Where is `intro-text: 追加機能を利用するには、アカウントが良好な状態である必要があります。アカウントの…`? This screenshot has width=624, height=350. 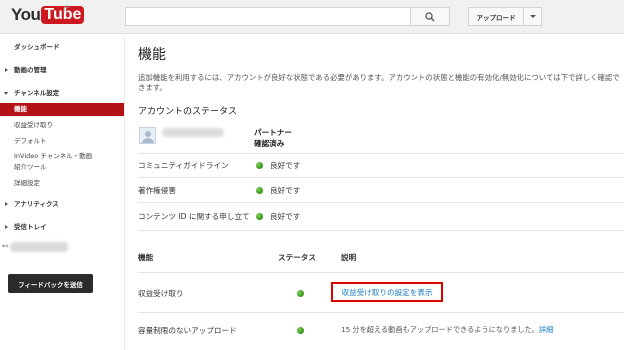
intro-text: 追加機能を利用するには、アカウントが良好な状態である必要があります。アカウントの… is located at coordinates (379, 82).